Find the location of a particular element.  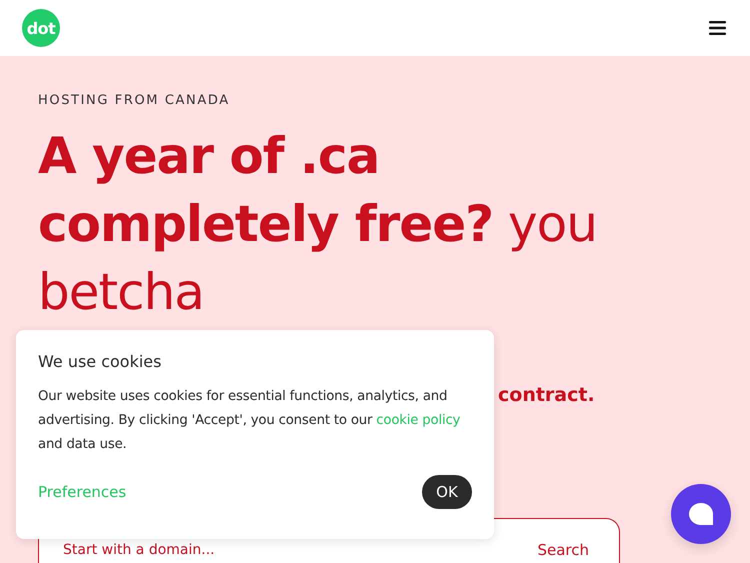

menu-icon is located at coordinates (717, 28).